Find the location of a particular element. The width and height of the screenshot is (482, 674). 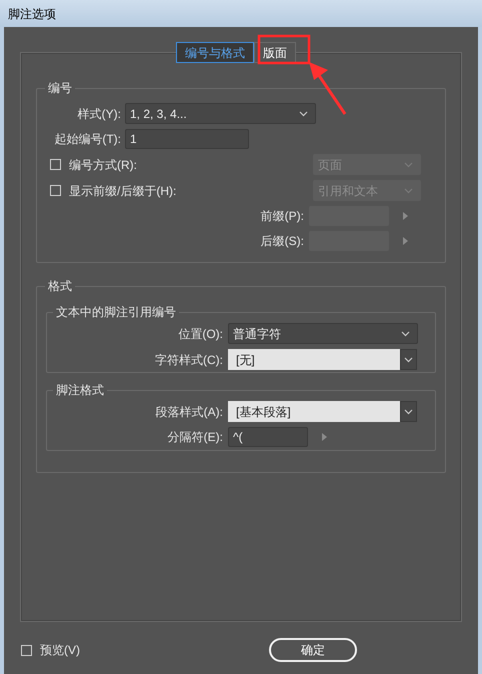

field-label: 样式(Y): is located at coordinates (98, 114).